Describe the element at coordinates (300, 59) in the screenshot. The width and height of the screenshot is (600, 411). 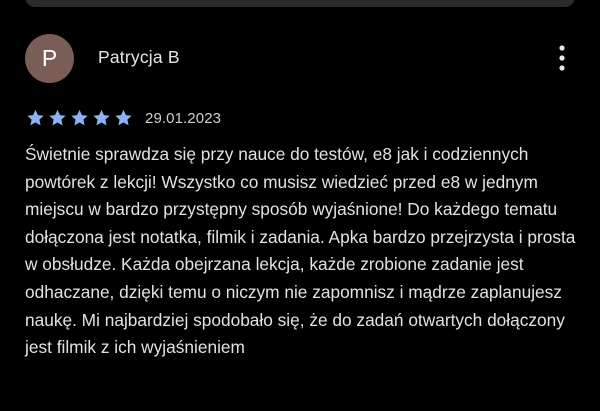
I see `review-header: P Patrycja B` at that location.